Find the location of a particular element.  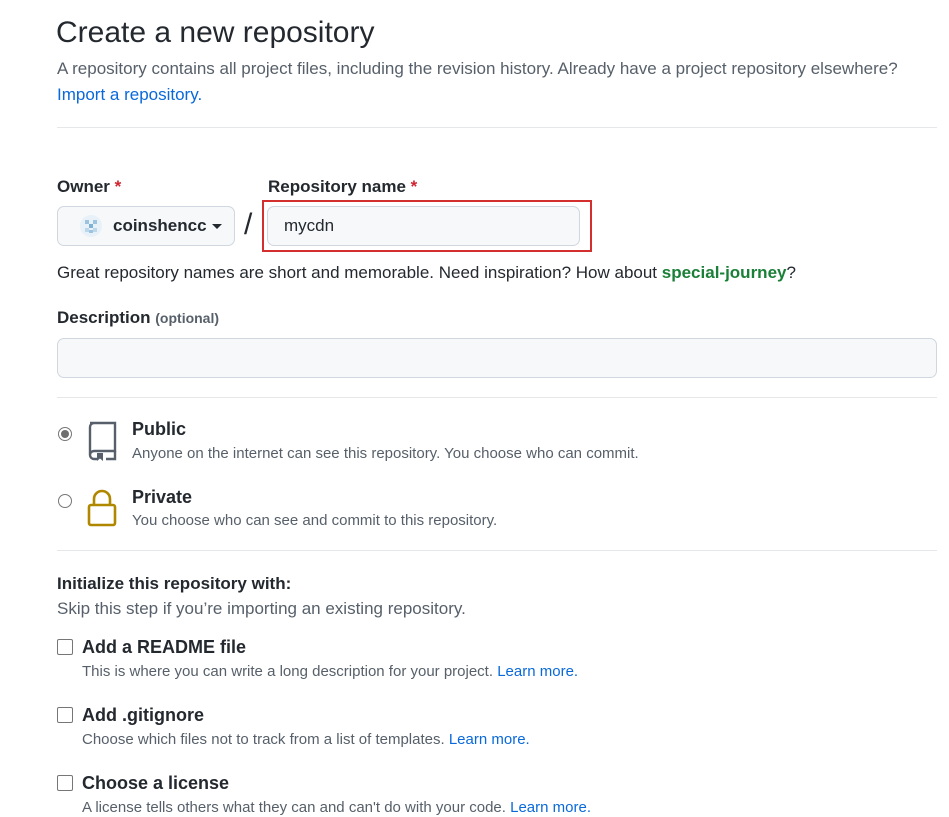

repo-icon is located at coordinates (102, 441).